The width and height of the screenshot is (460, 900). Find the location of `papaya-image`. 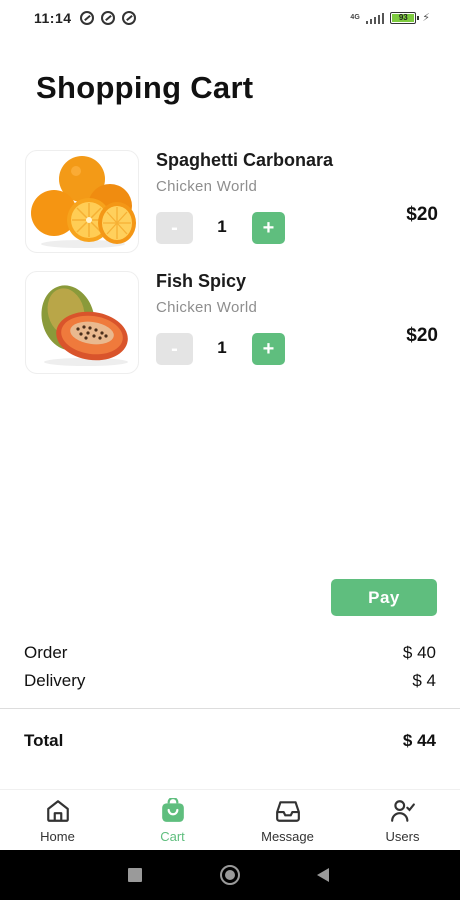

papaya-image is located at coordinates (84, 325).